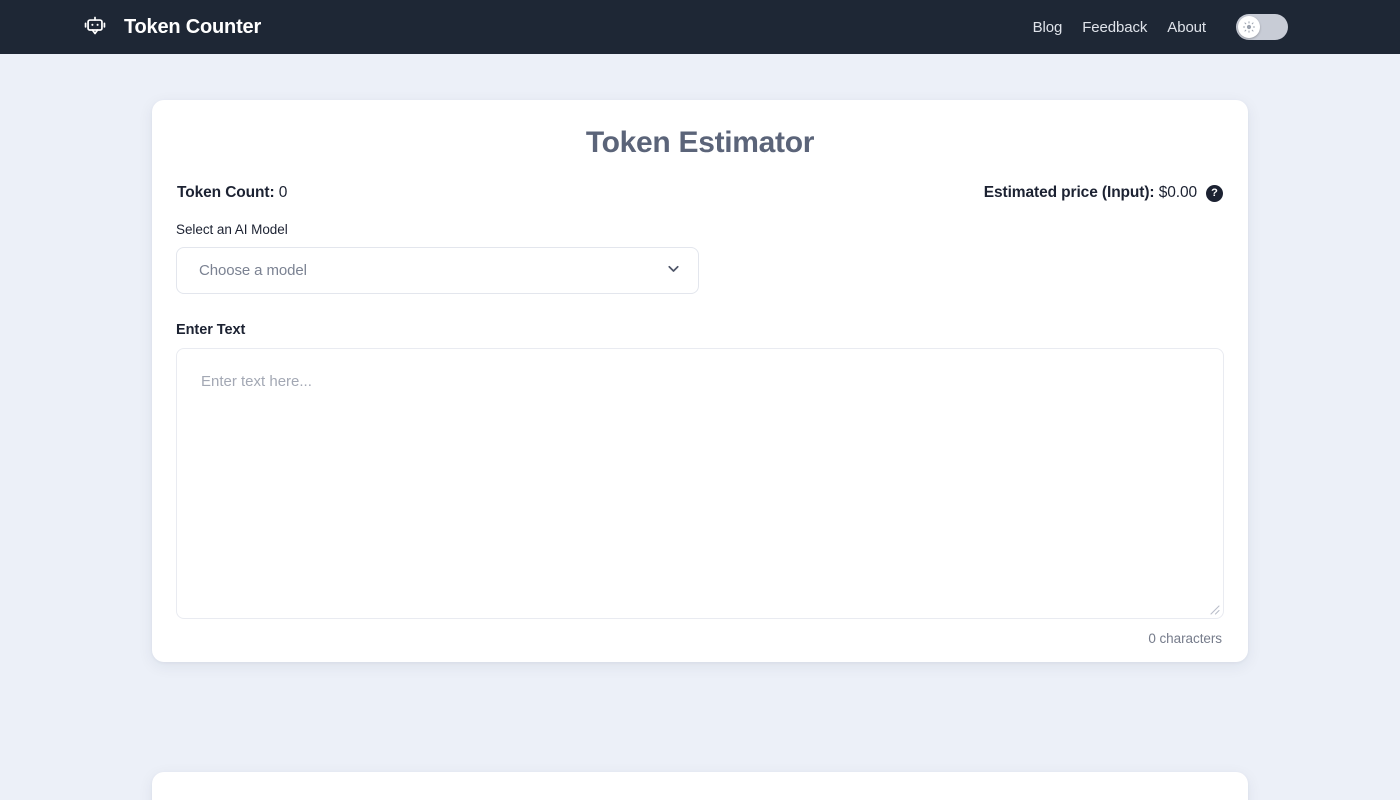 The width and height of the screenshot is (1400, 800). What do you see at coordinates (1262, 27) in the screenshot?
I see `theme-toggle` at bounding box center [1262, 27].